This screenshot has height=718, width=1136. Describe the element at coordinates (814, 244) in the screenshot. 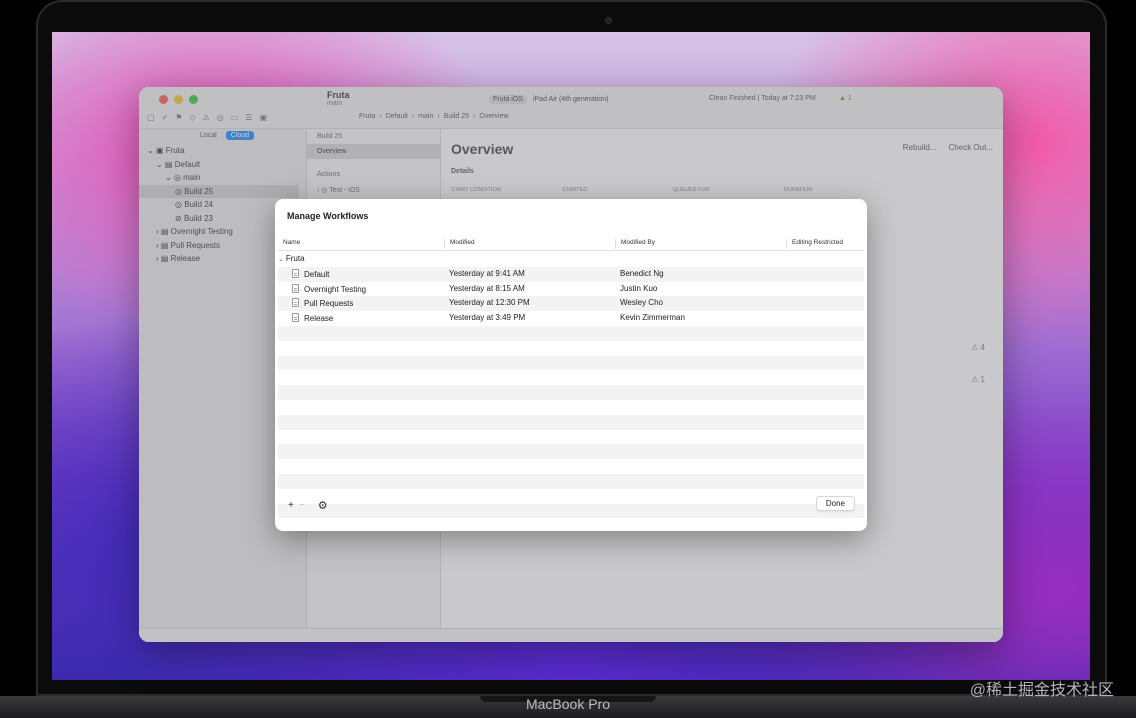

I see `column-header-editing-restricted: Editing Restricted` at that location.